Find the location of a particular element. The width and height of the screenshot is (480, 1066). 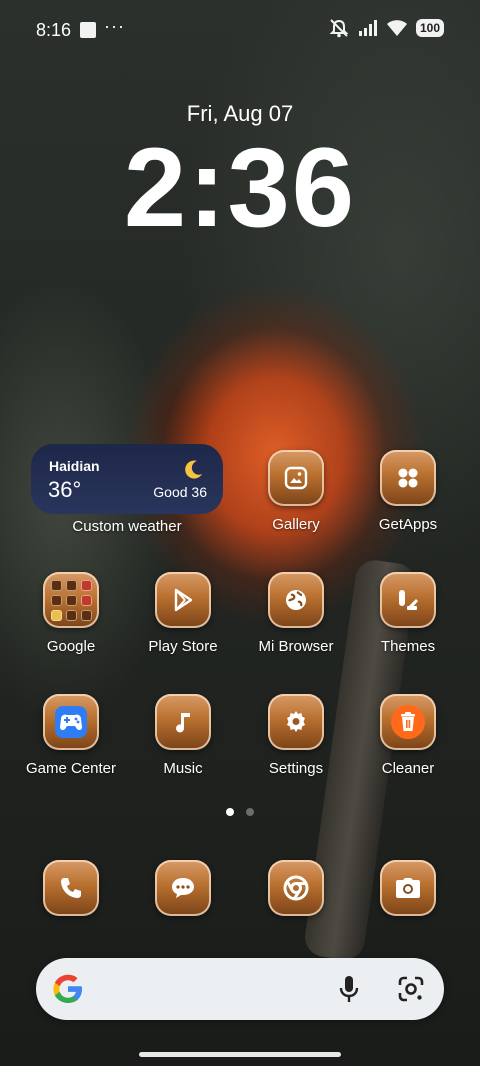

dock-camera is located at coordinates (408, 888).